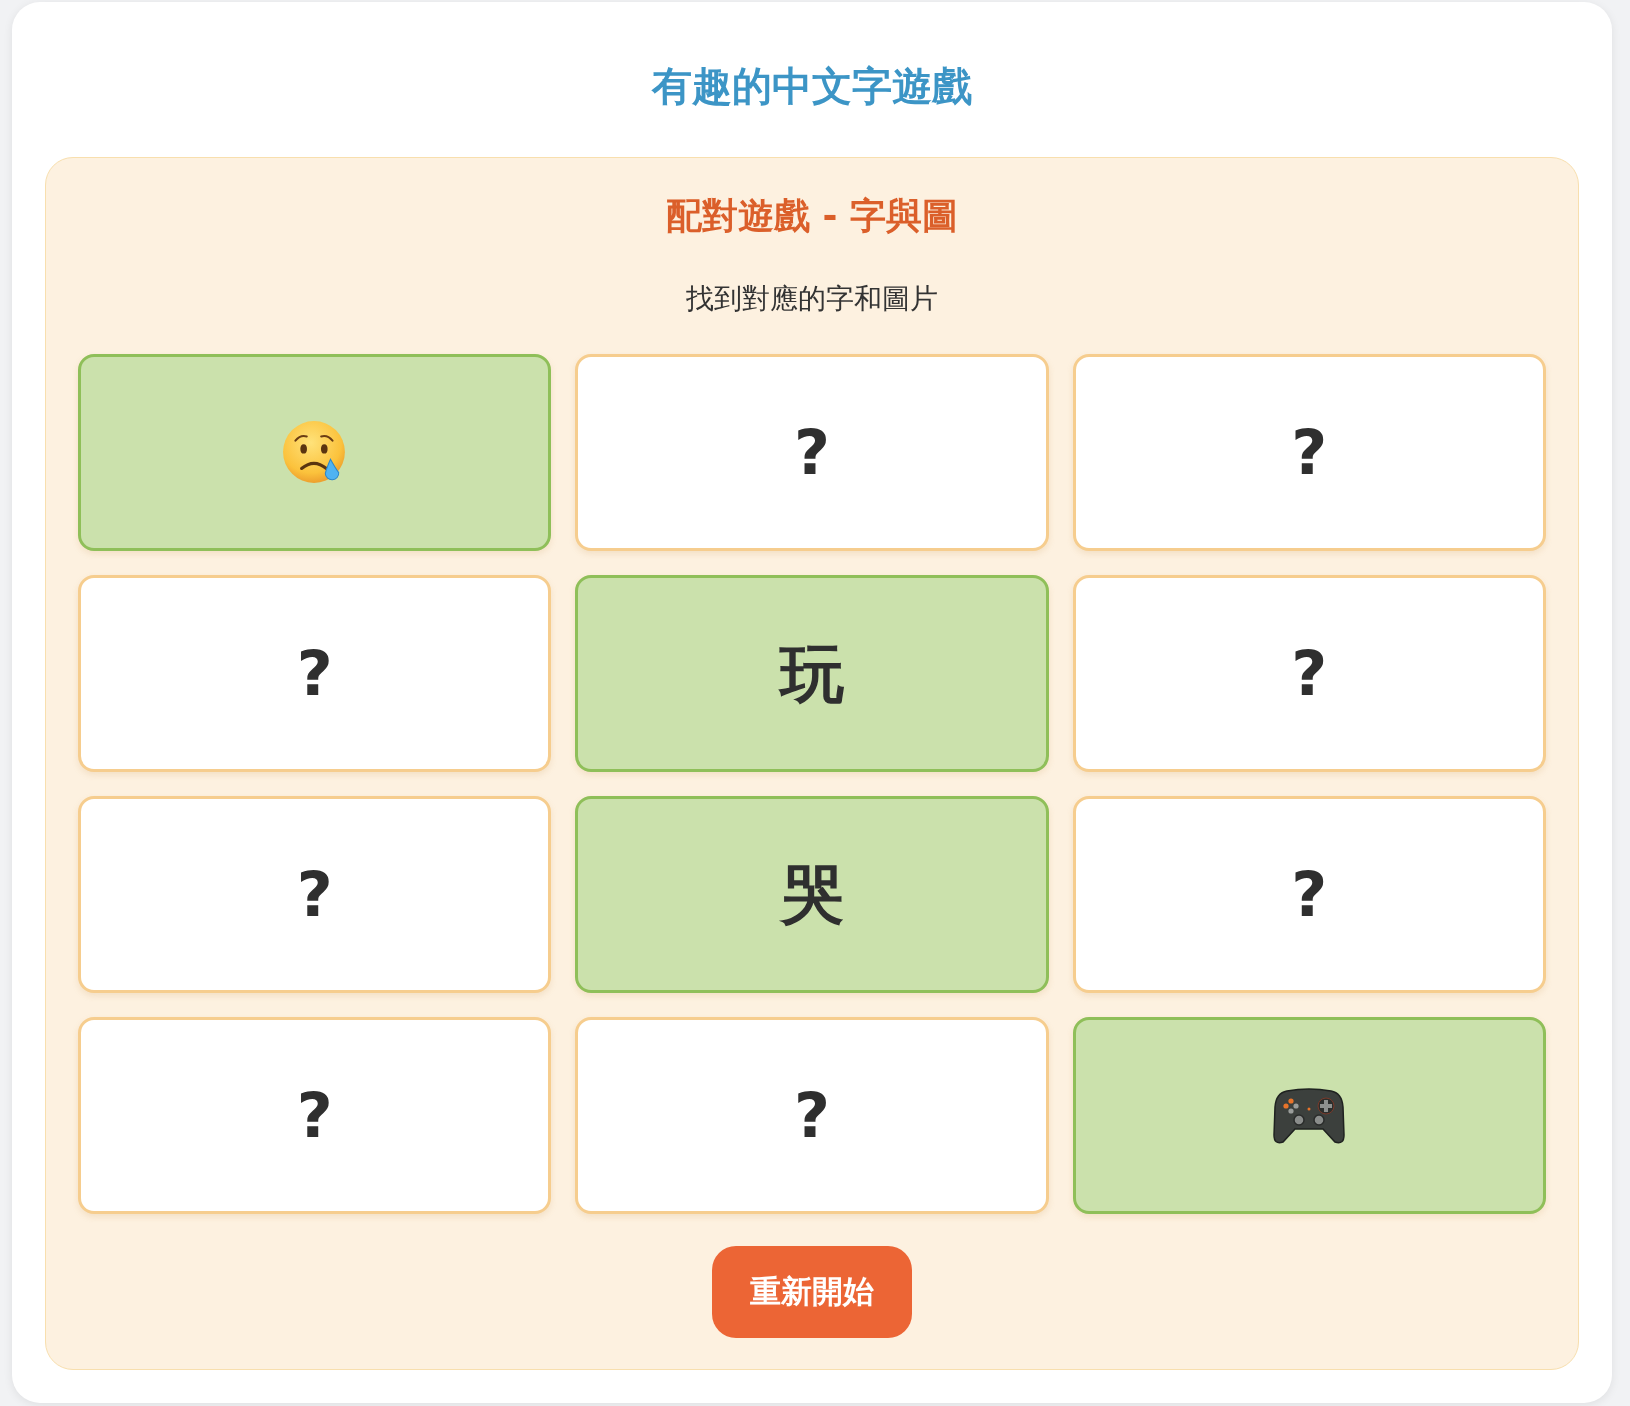  Describe the element at coordinates (314, 452) in the screenshot. I see `crying-face-icon` at that location.